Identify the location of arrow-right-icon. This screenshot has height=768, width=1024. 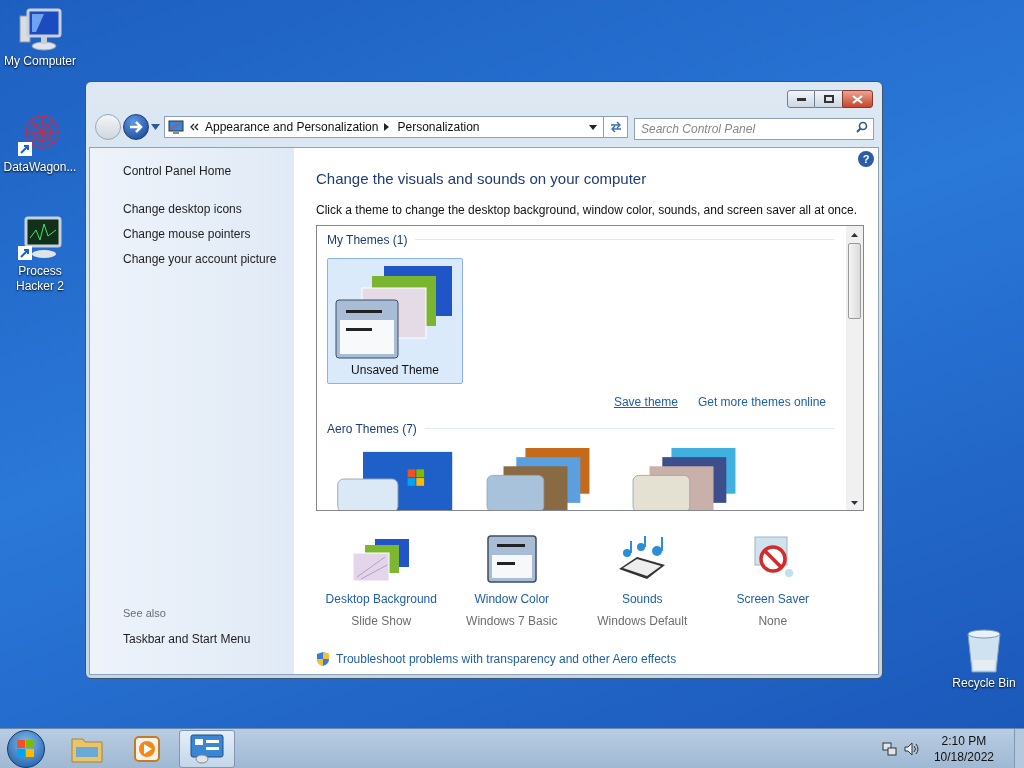
(136, 127).